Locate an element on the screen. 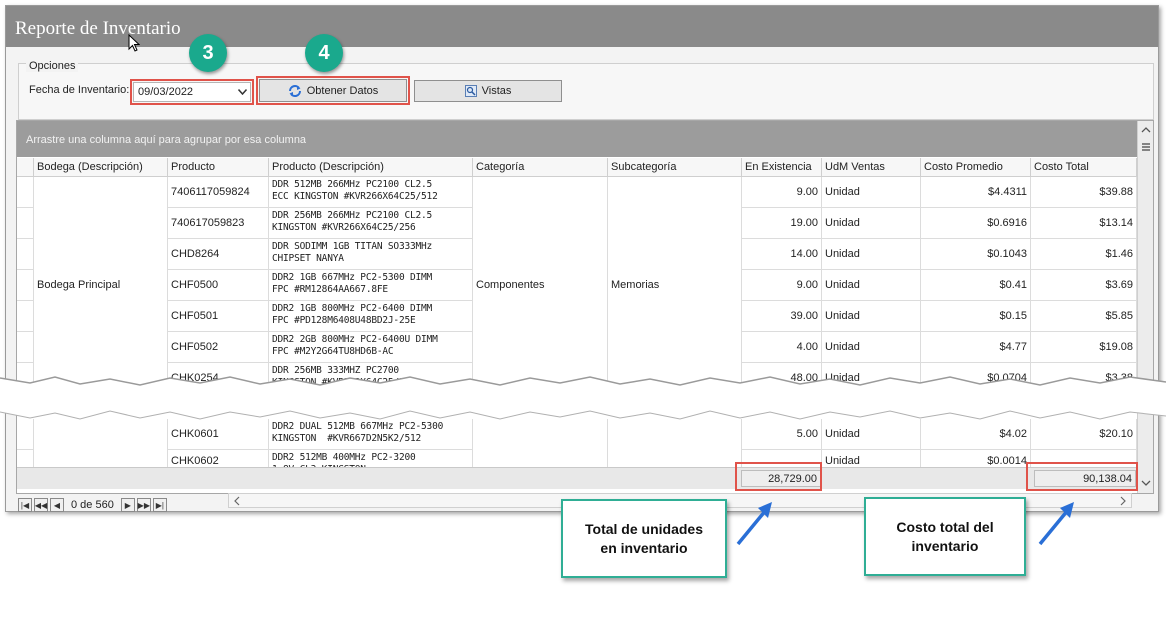  next-page-button: ▶ is located at coordinates (127, 505).